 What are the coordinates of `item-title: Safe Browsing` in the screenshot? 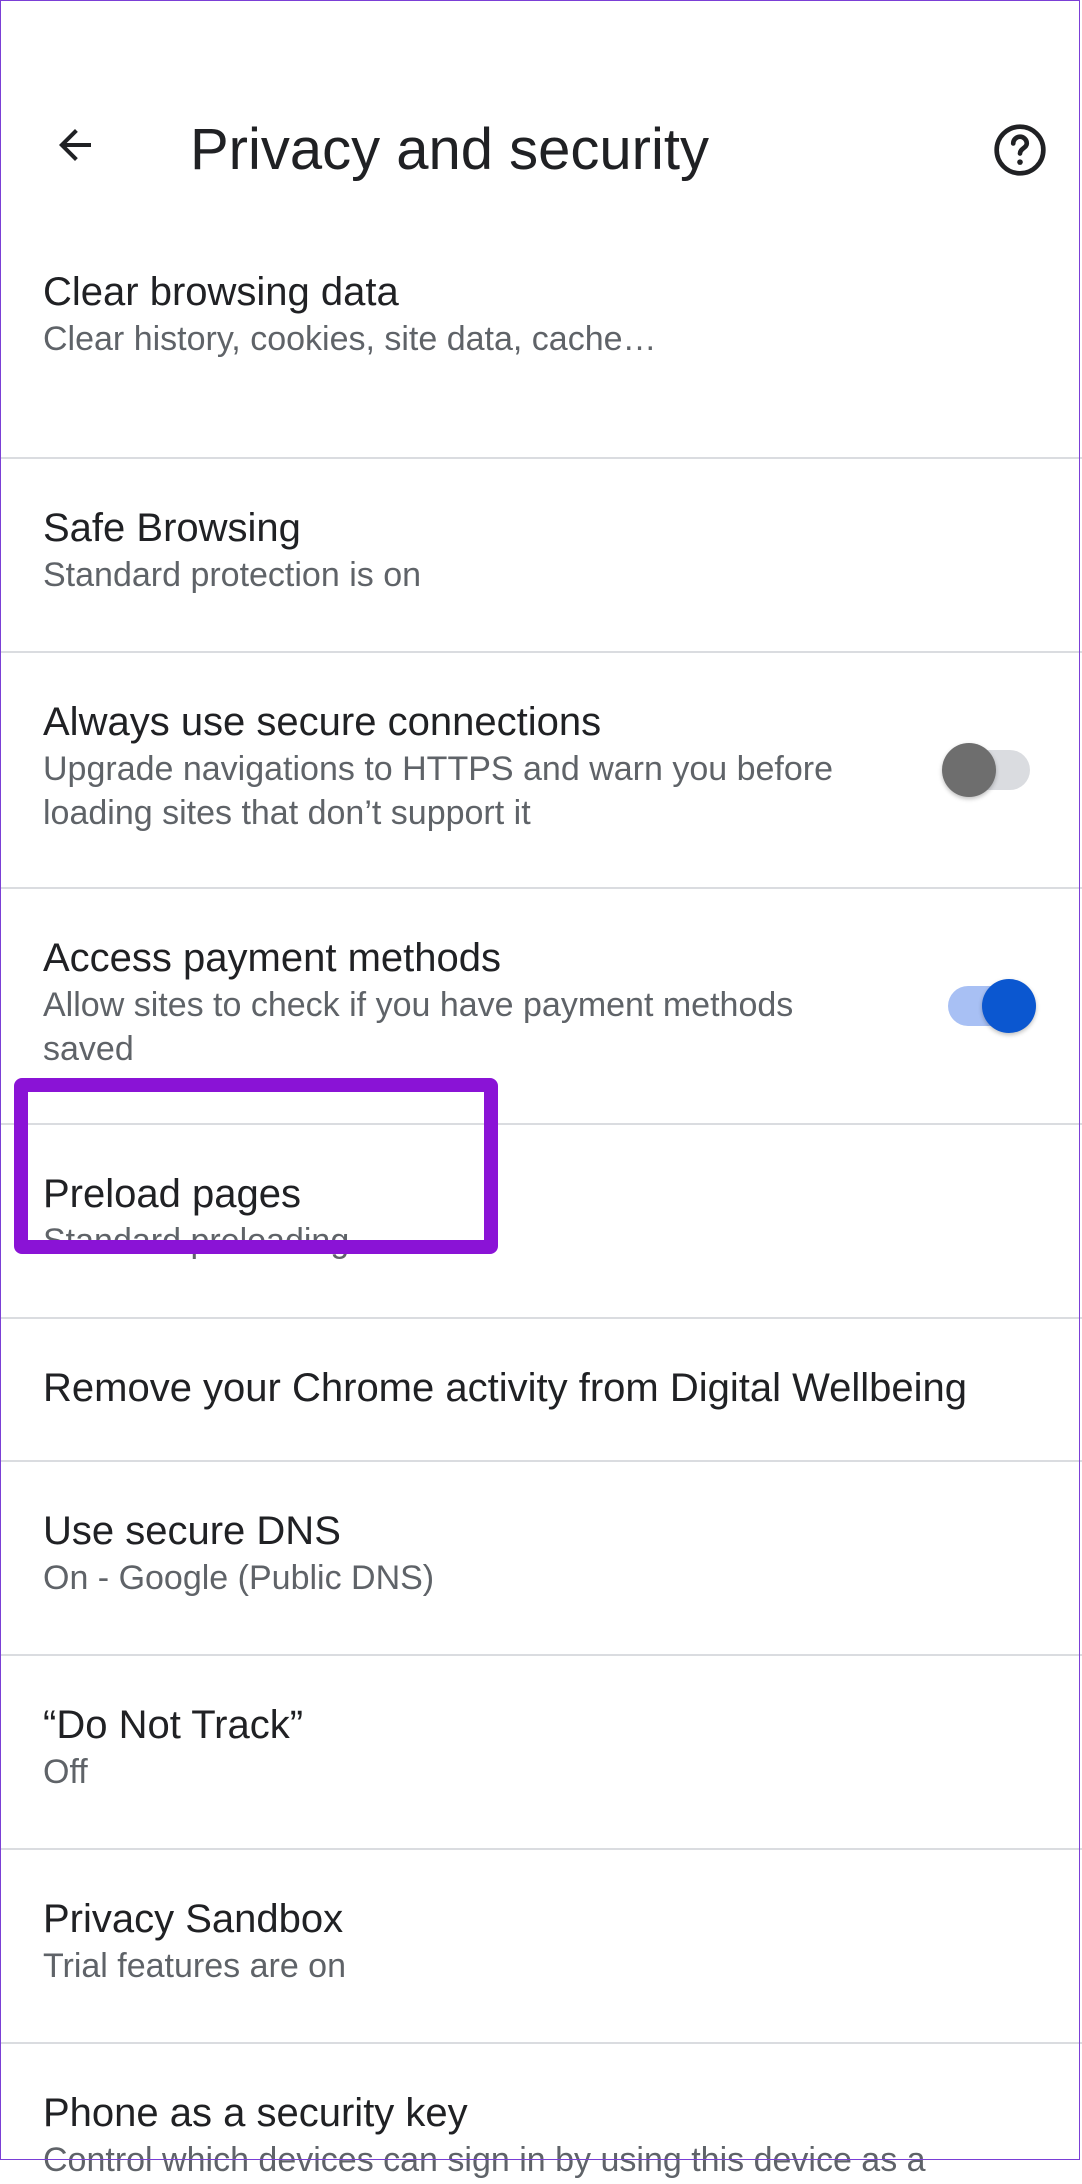 It's located at (172, 528).